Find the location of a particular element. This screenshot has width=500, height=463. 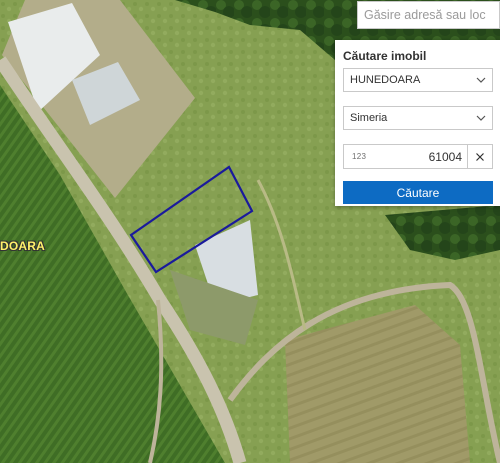

property-id-row: 123 61004 is located at coordinates (418, 156).